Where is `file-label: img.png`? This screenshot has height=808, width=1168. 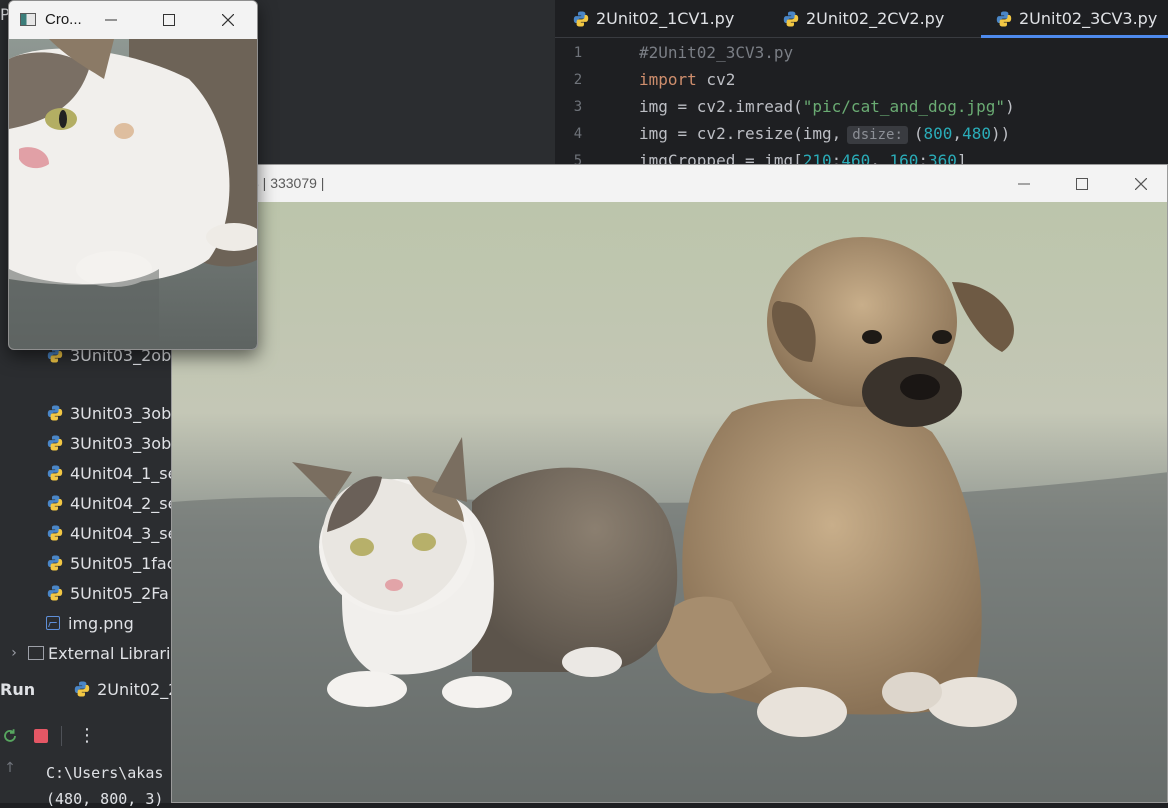
file-label: img.png is located at coordinates (101, 623).